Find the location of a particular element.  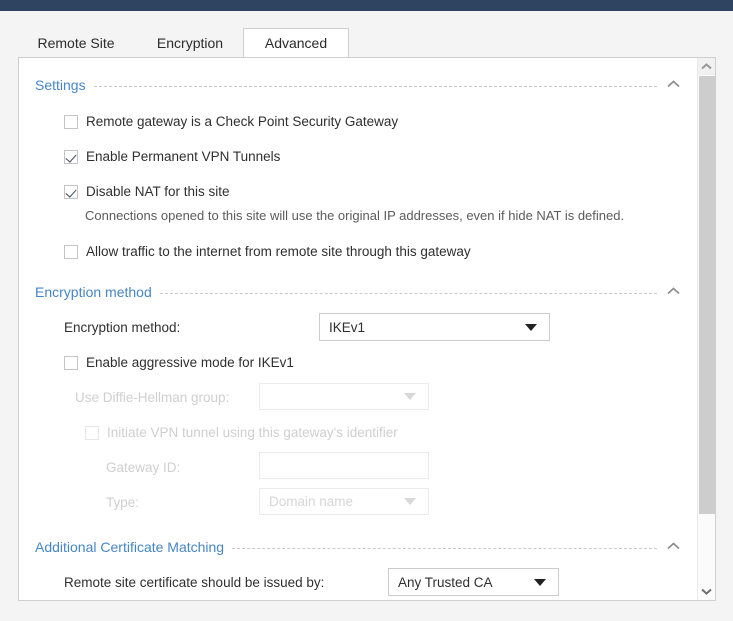

checkbox-remote-gateway-checkpoint is located at coordinates (71, 121).